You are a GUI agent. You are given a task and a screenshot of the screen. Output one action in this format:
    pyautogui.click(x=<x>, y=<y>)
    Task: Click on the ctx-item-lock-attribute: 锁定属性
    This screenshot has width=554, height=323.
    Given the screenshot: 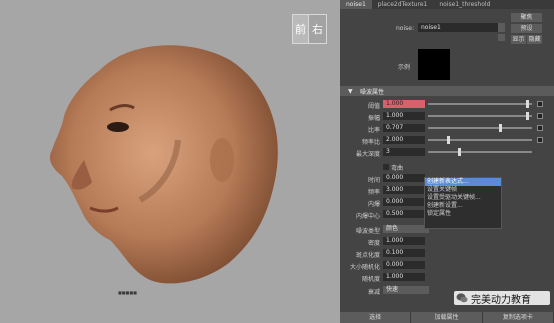 What is the action you would take?
    pyautogui.click(x=463, y=214)
    